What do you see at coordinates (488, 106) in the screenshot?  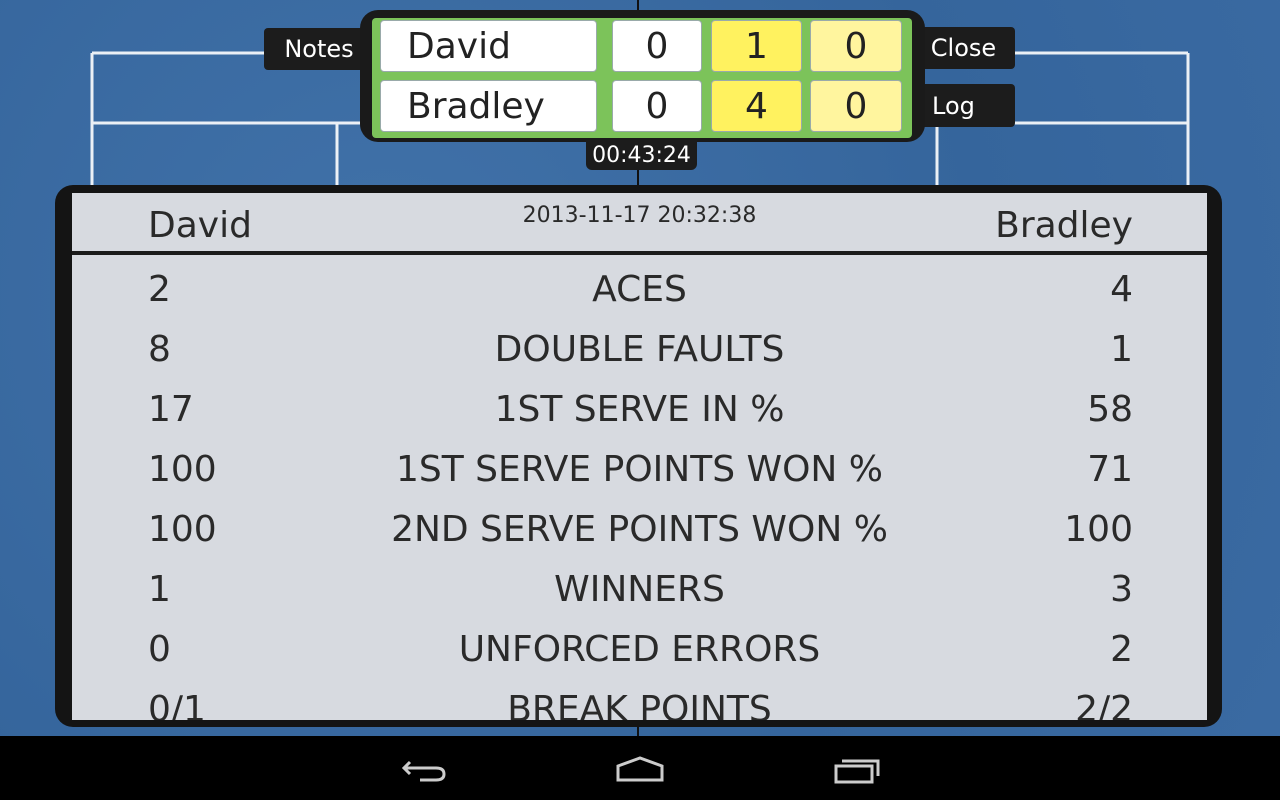 I see `player2-name: Bradley` at bounding box center [488, 106].